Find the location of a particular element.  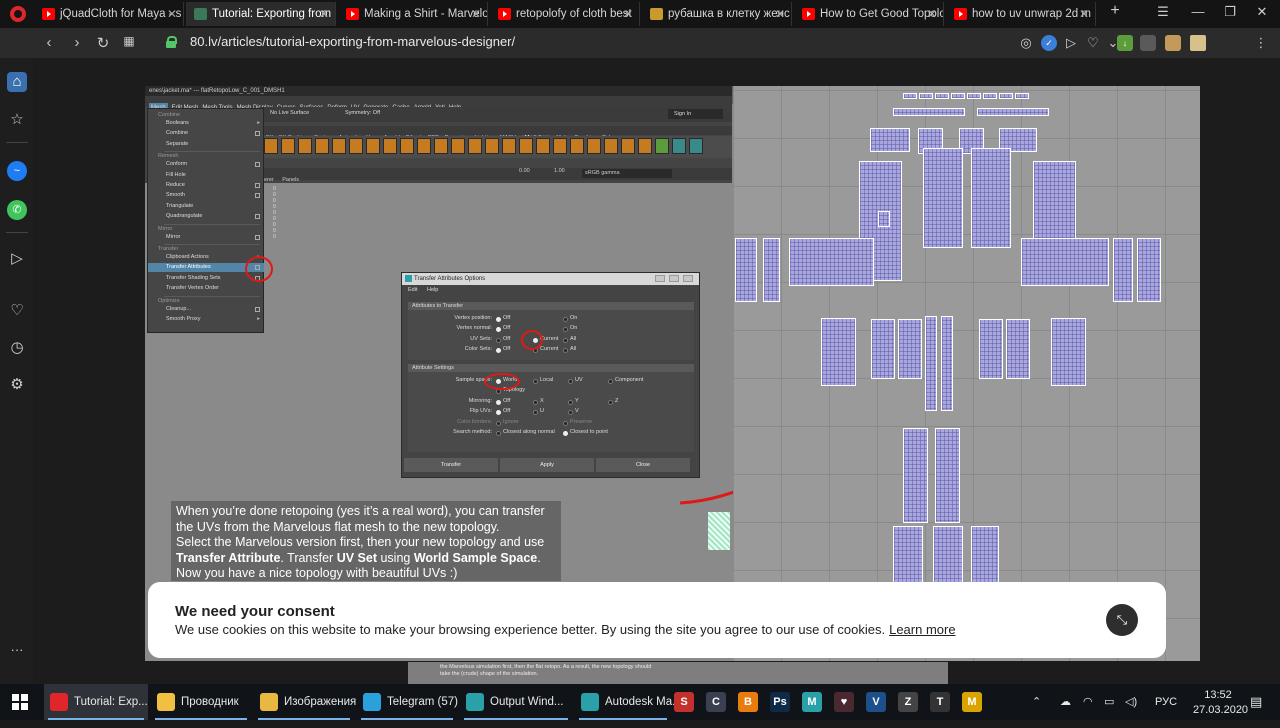

clock-date: 27.03.2020 is located at coordinates (1220, 710).